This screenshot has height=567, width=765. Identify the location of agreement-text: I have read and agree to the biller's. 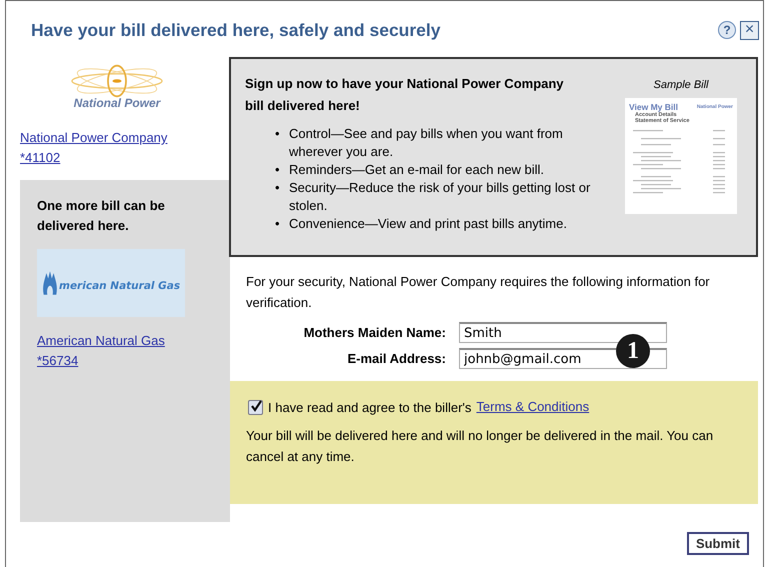
(370, 407).